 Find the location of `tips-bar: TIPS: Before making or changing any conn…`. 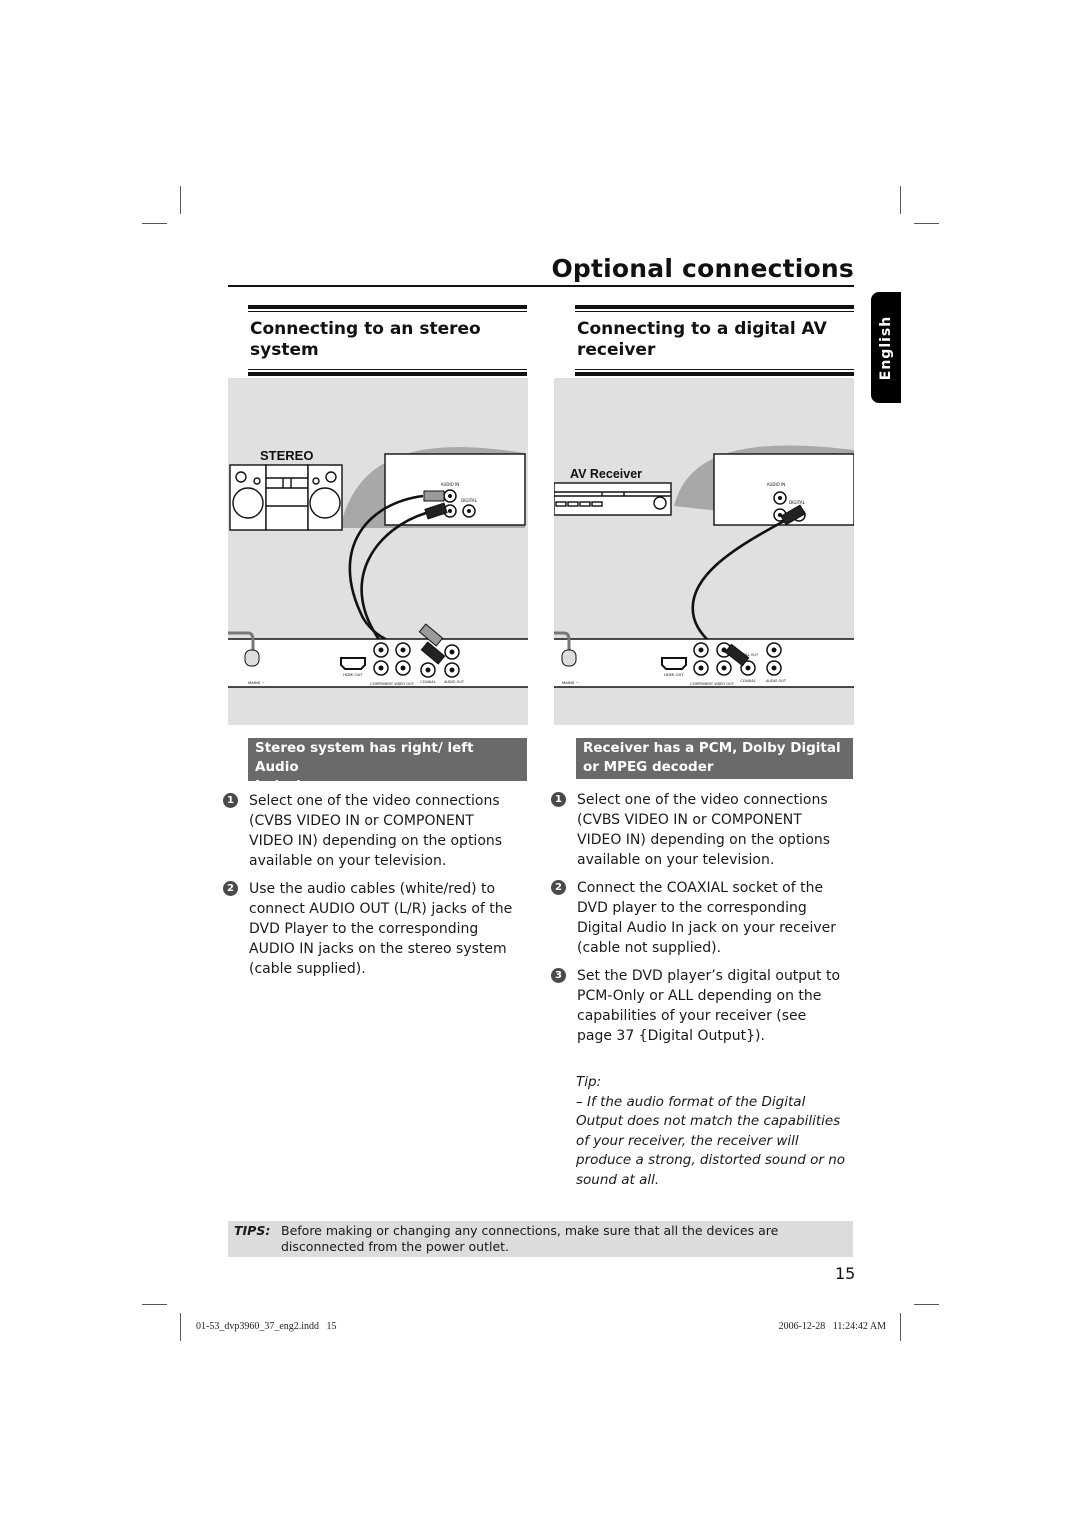

tips-bar: TIPS: Before making or changing any conn… is located at coordinates (540, 1239).